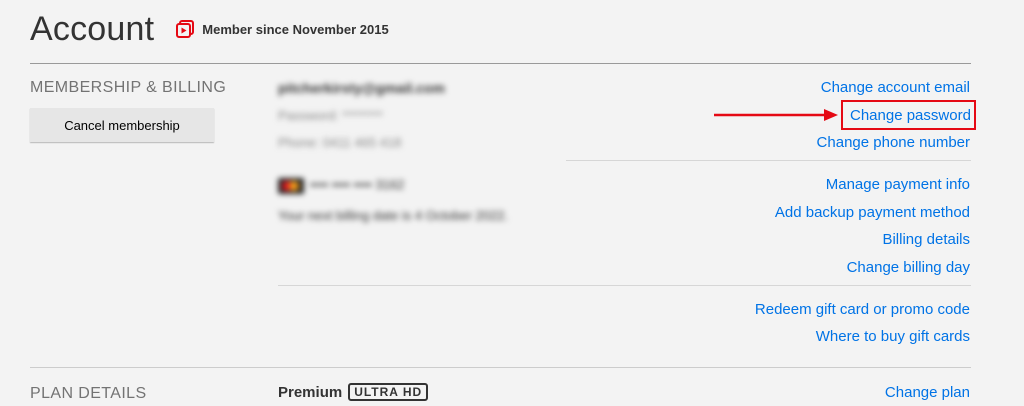 This screenshot has width=1024, height=406. What do you see at coordinates (895, 87) in the screenshot?
I see `change-account-email-link: Change account email` at bounding box center [895, 87].